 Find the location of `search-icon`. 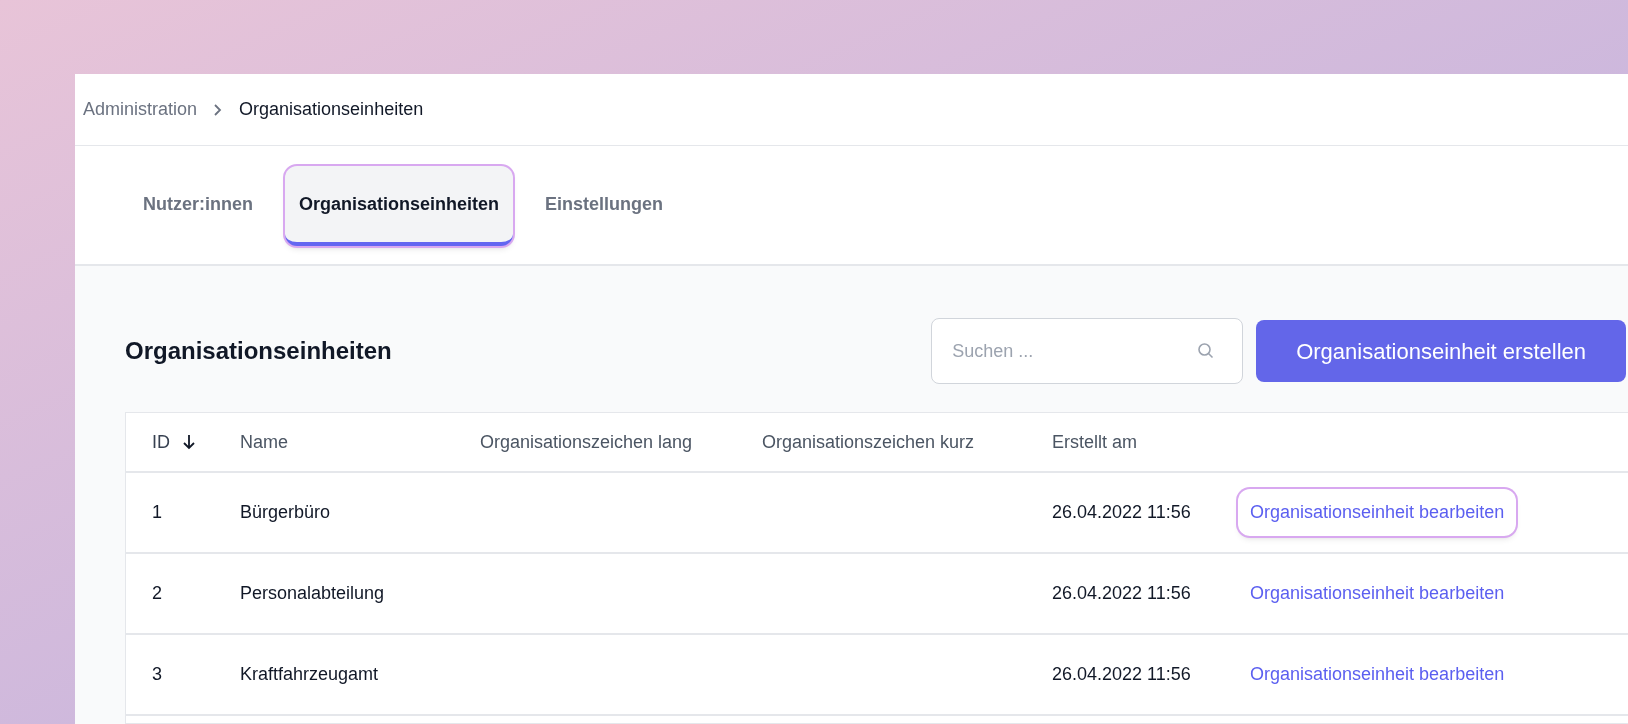

search-icon is located at coordinates (1206, 351).